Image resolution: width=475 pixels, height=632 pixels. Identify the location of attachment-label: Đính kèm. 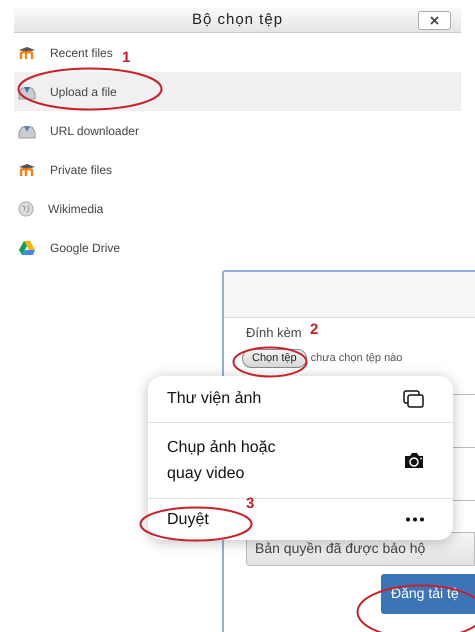
(274, 333).